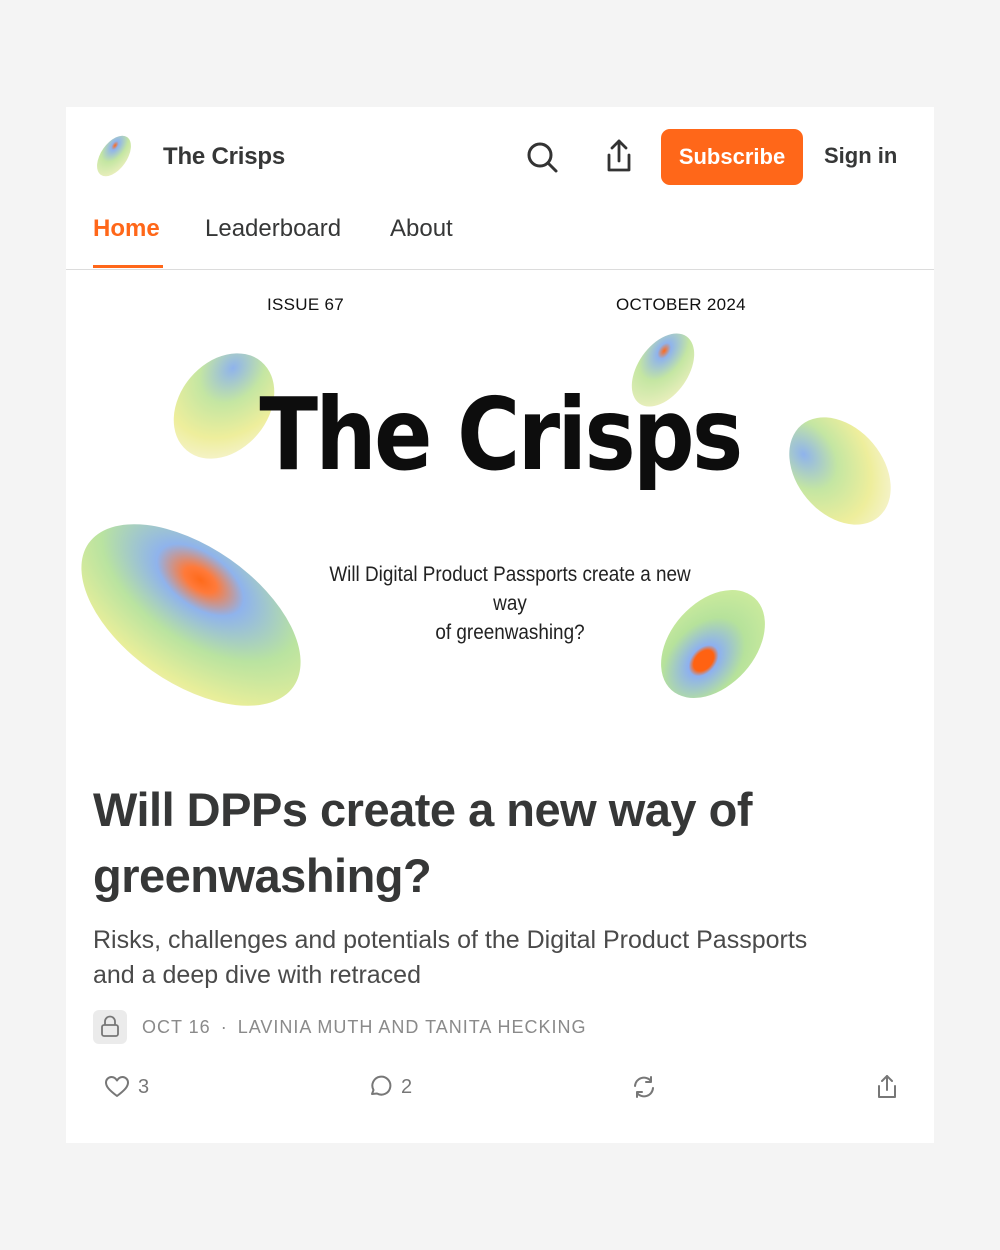 The image size is (1000, 1250). I want to click on tab-home: Home, so click(126, 229).